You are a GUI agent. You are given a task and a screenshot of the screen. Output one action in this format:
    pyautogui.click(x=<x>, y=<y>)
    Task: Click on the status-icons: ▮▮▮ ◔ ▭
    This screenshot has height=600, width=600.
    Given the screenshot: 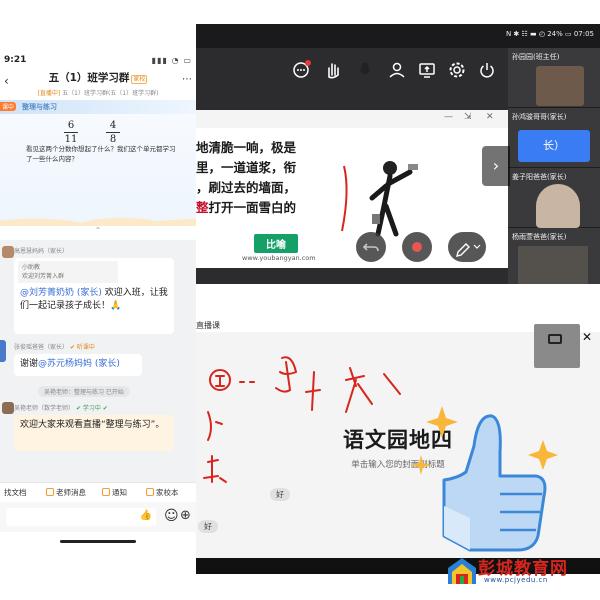 What is the action you would take?
    pyautogui.click(x=171, y=60)
    